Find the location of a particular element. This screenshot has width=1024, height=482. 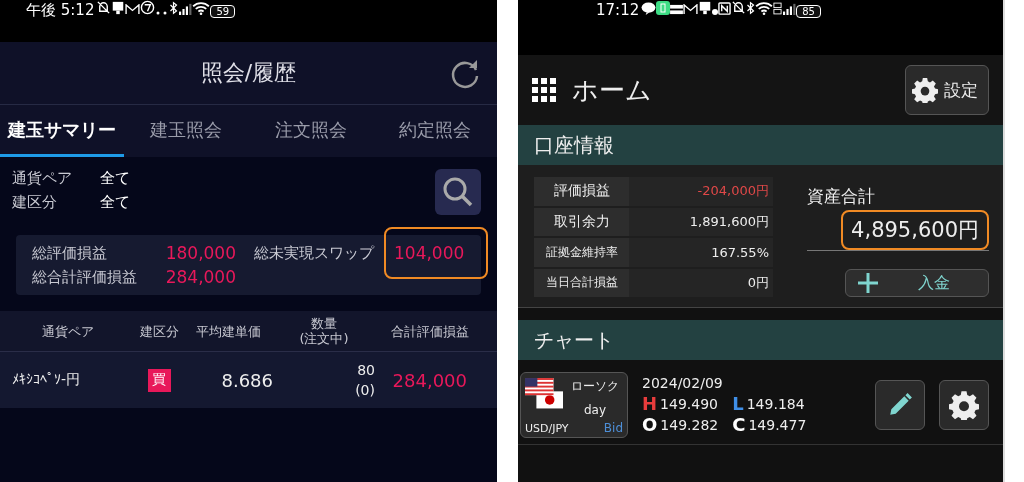

column-header: 平均建単価 is located at coordinates (228, 331).